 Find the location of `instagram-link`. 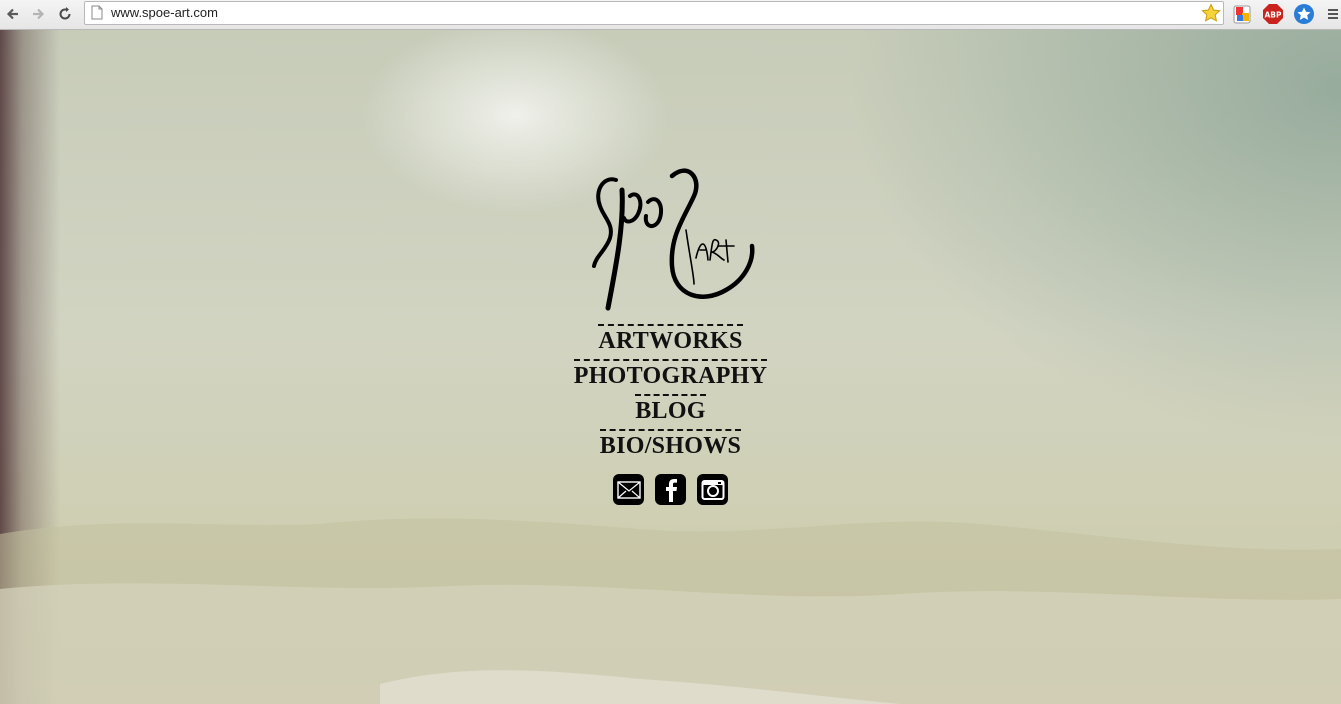

instagram-link is located at coordinates (712, 489).